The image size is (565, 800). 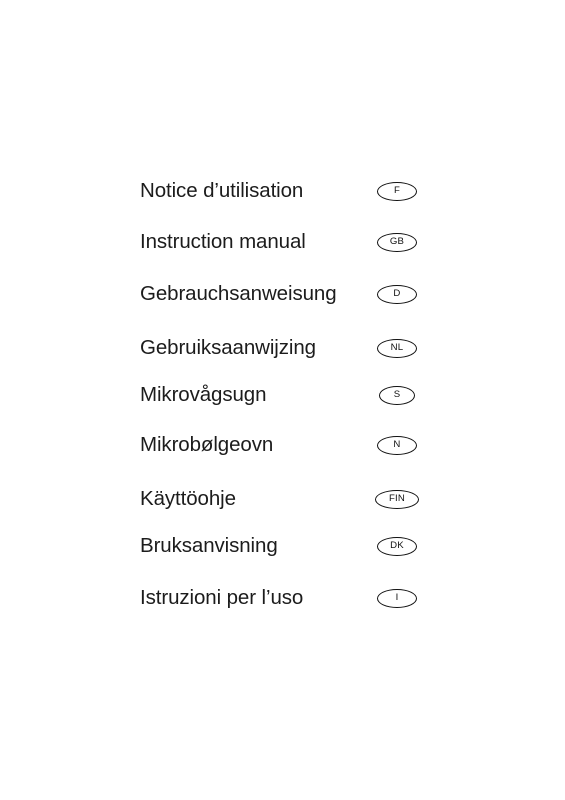 I want to click on language-title: Notice d’utilisation, so click(x=222, y=190).